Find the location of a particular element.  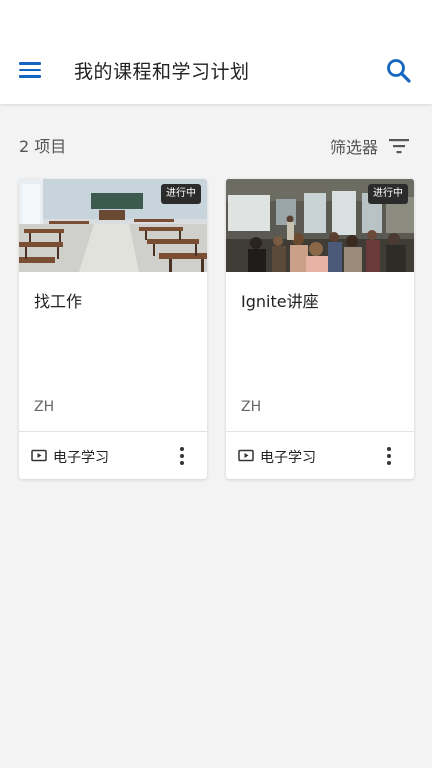

filter-label: 筛选器 is located at coordinates (354, 147).